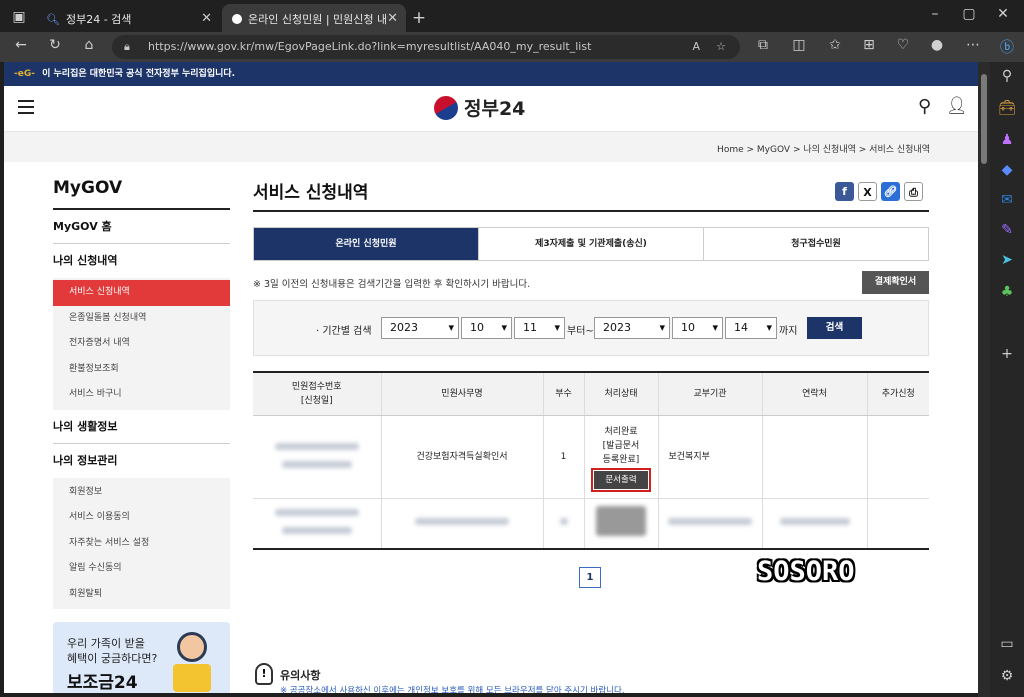 This screenshot has width=1024, height=697. What do you see at coordinates (1007, 676) in the screenshot?
I see `settings-gear-icon: ⚙` at bounding box center [1007, 676].